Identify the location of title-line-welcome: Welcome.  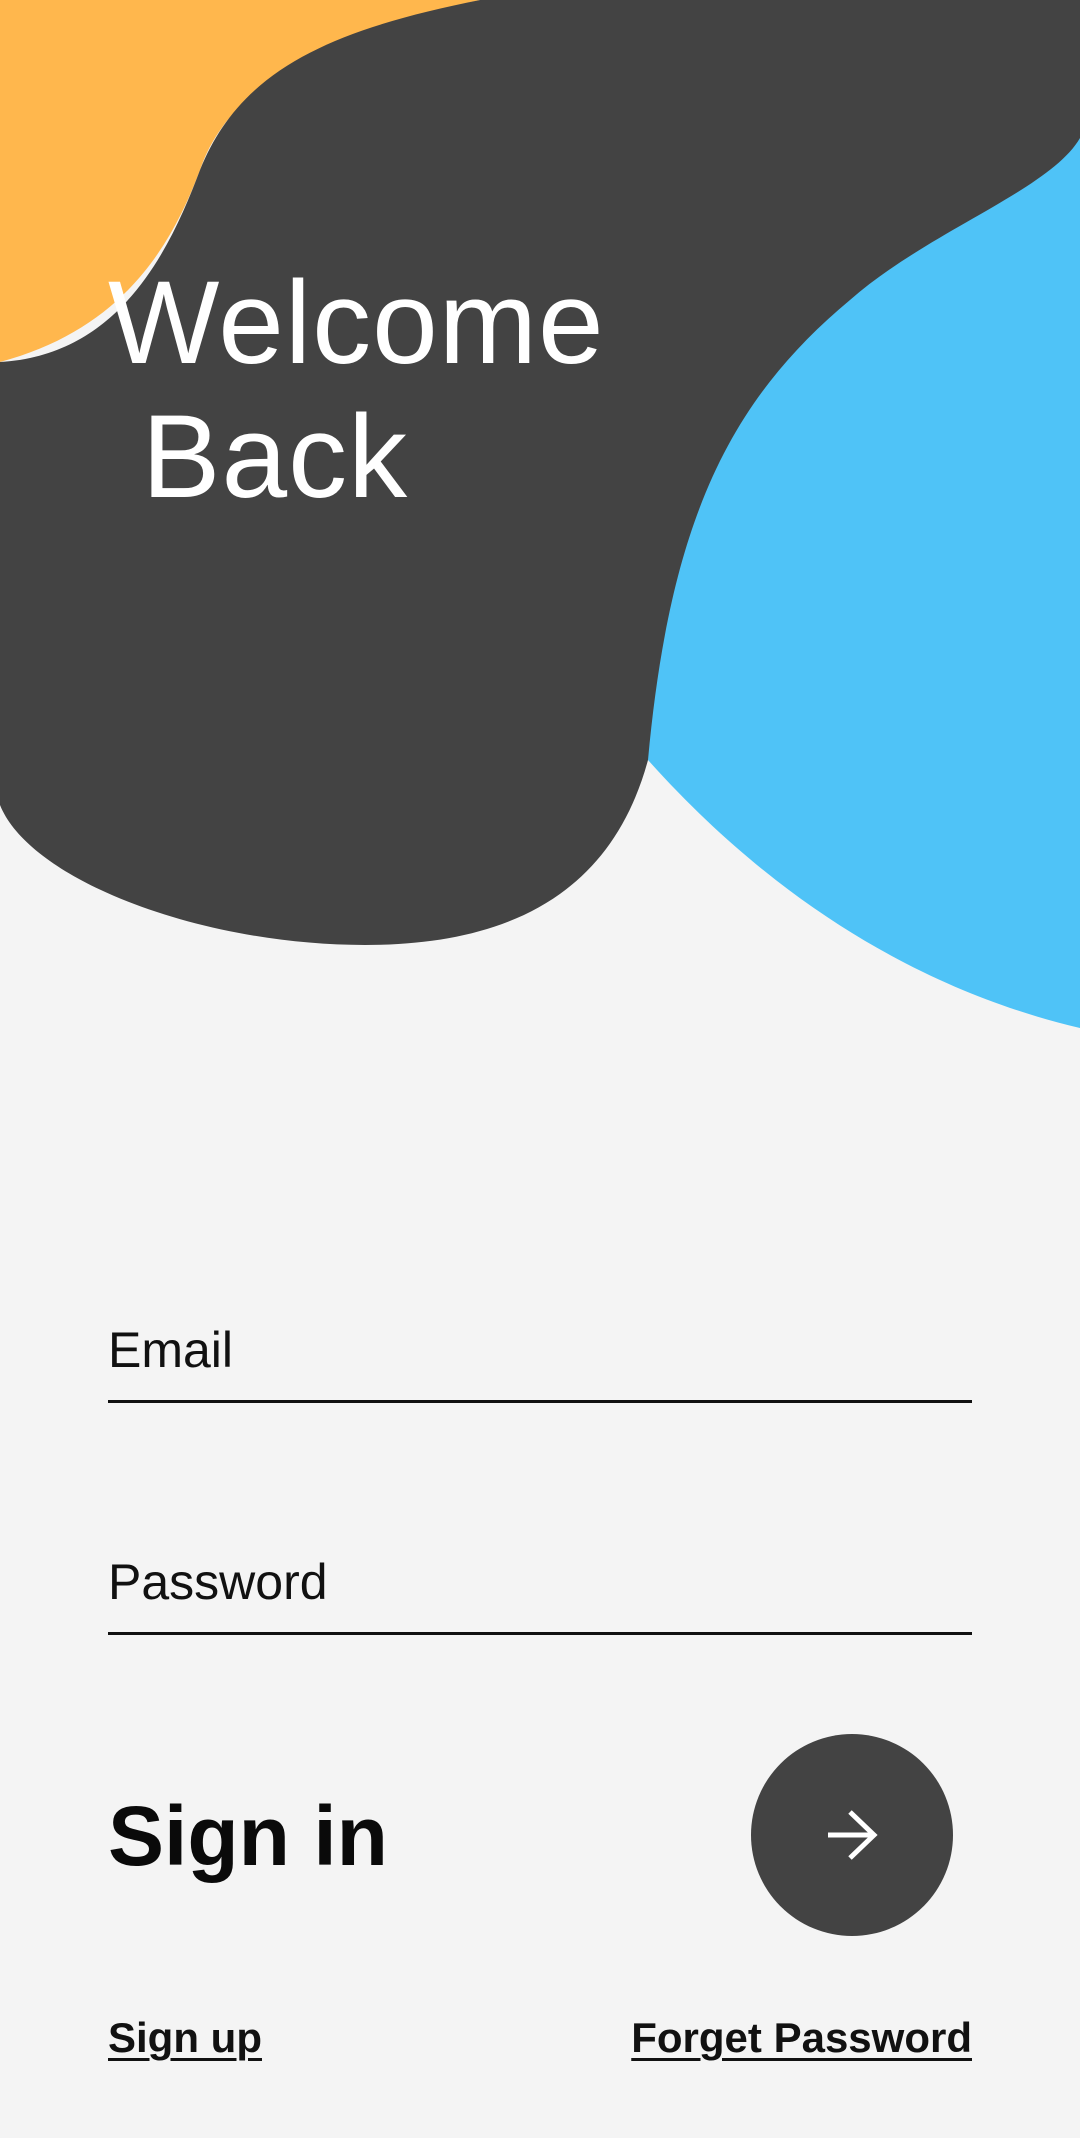
(356, 323).